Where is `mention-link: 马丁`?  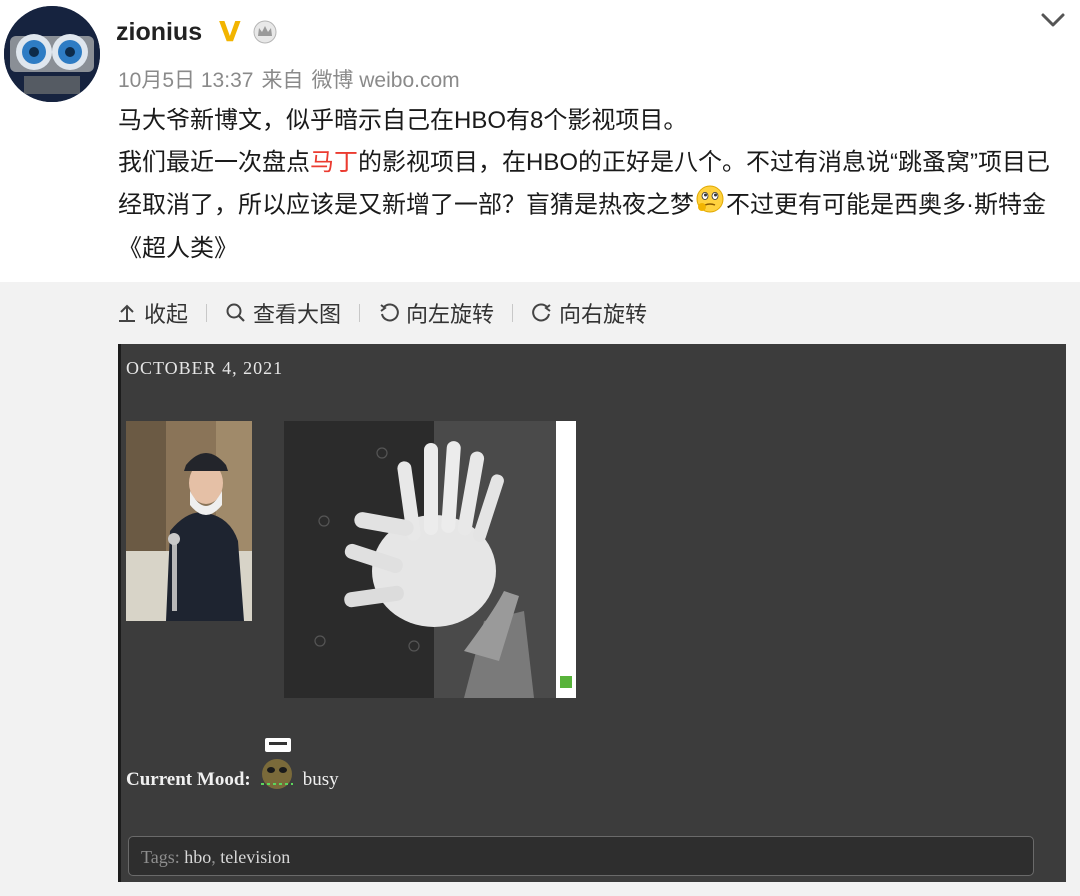 mention-link: 马丁 is located at coordinates (334, 162).